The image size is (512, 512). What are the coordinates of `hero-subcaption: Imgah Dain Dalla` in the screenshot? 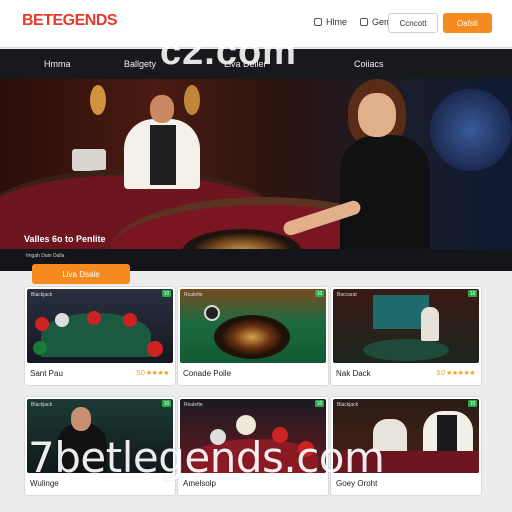 It's located at (45, 256).